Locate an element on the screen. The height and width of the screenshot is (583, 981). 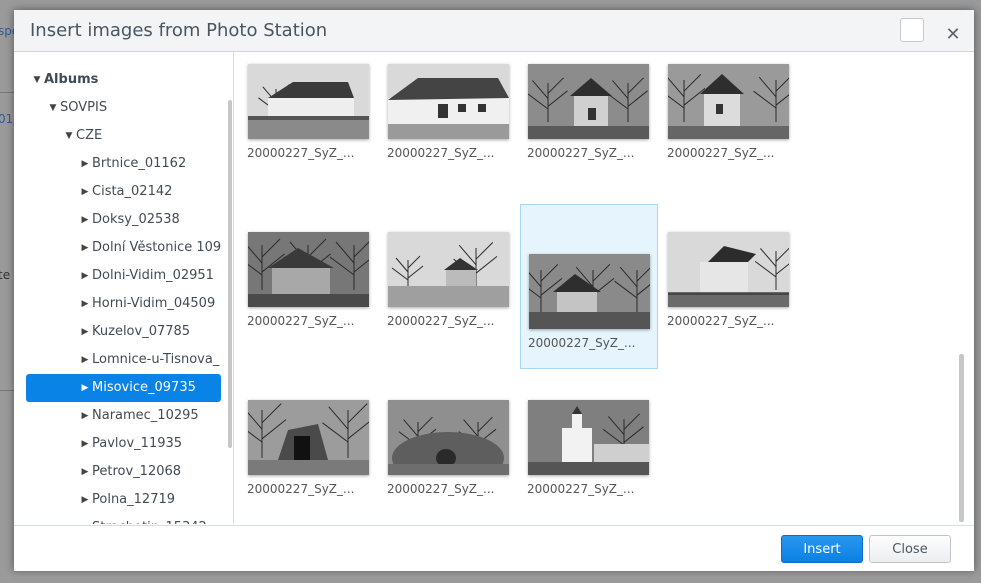
tree-item-label: Doksy_02538 is located at coordinates (136, 219).